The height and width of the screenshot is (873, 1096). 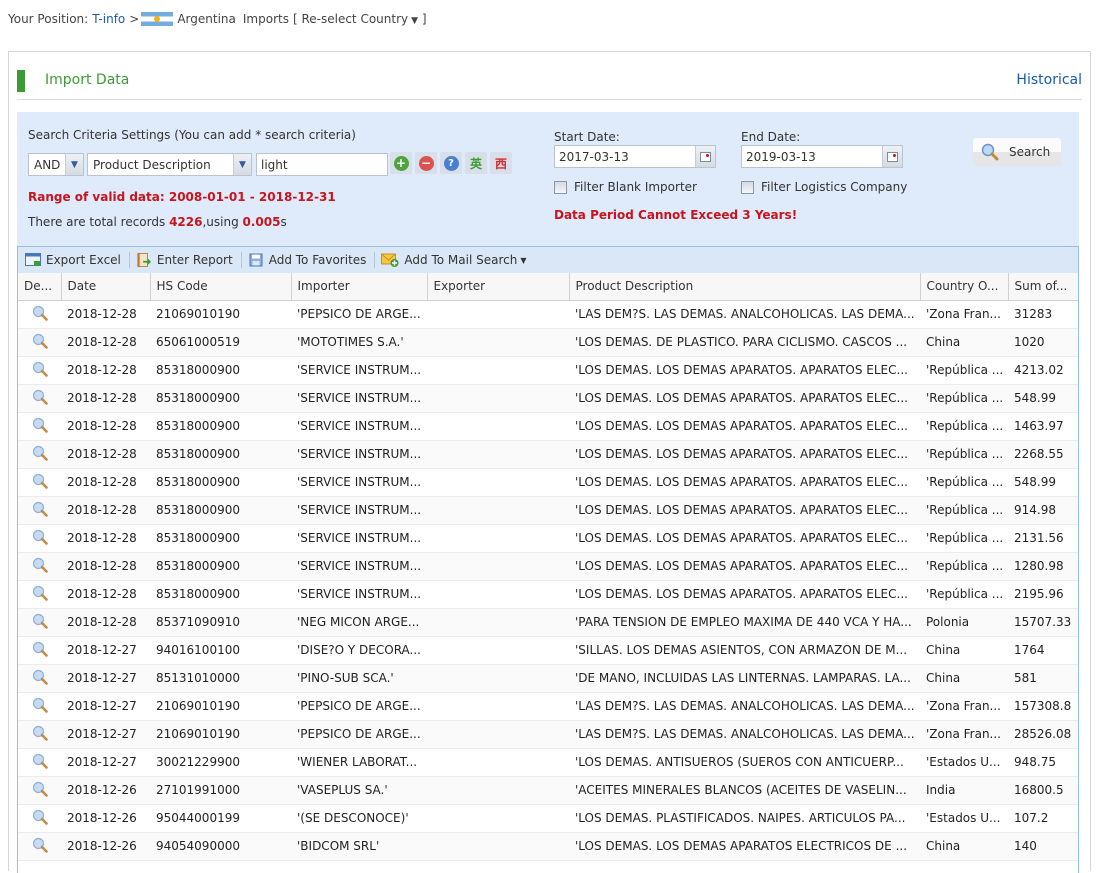 What do you see at coordinates (169, 164) in the screenshot?
I see `field-select: Product Description ▼` at bounding box center [169, 164].